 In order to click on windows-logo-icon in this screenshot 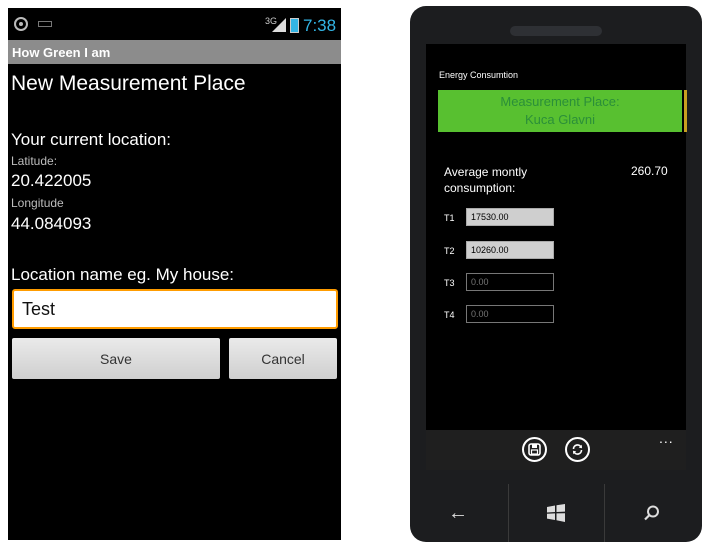, I will do `click(556, 513)`.